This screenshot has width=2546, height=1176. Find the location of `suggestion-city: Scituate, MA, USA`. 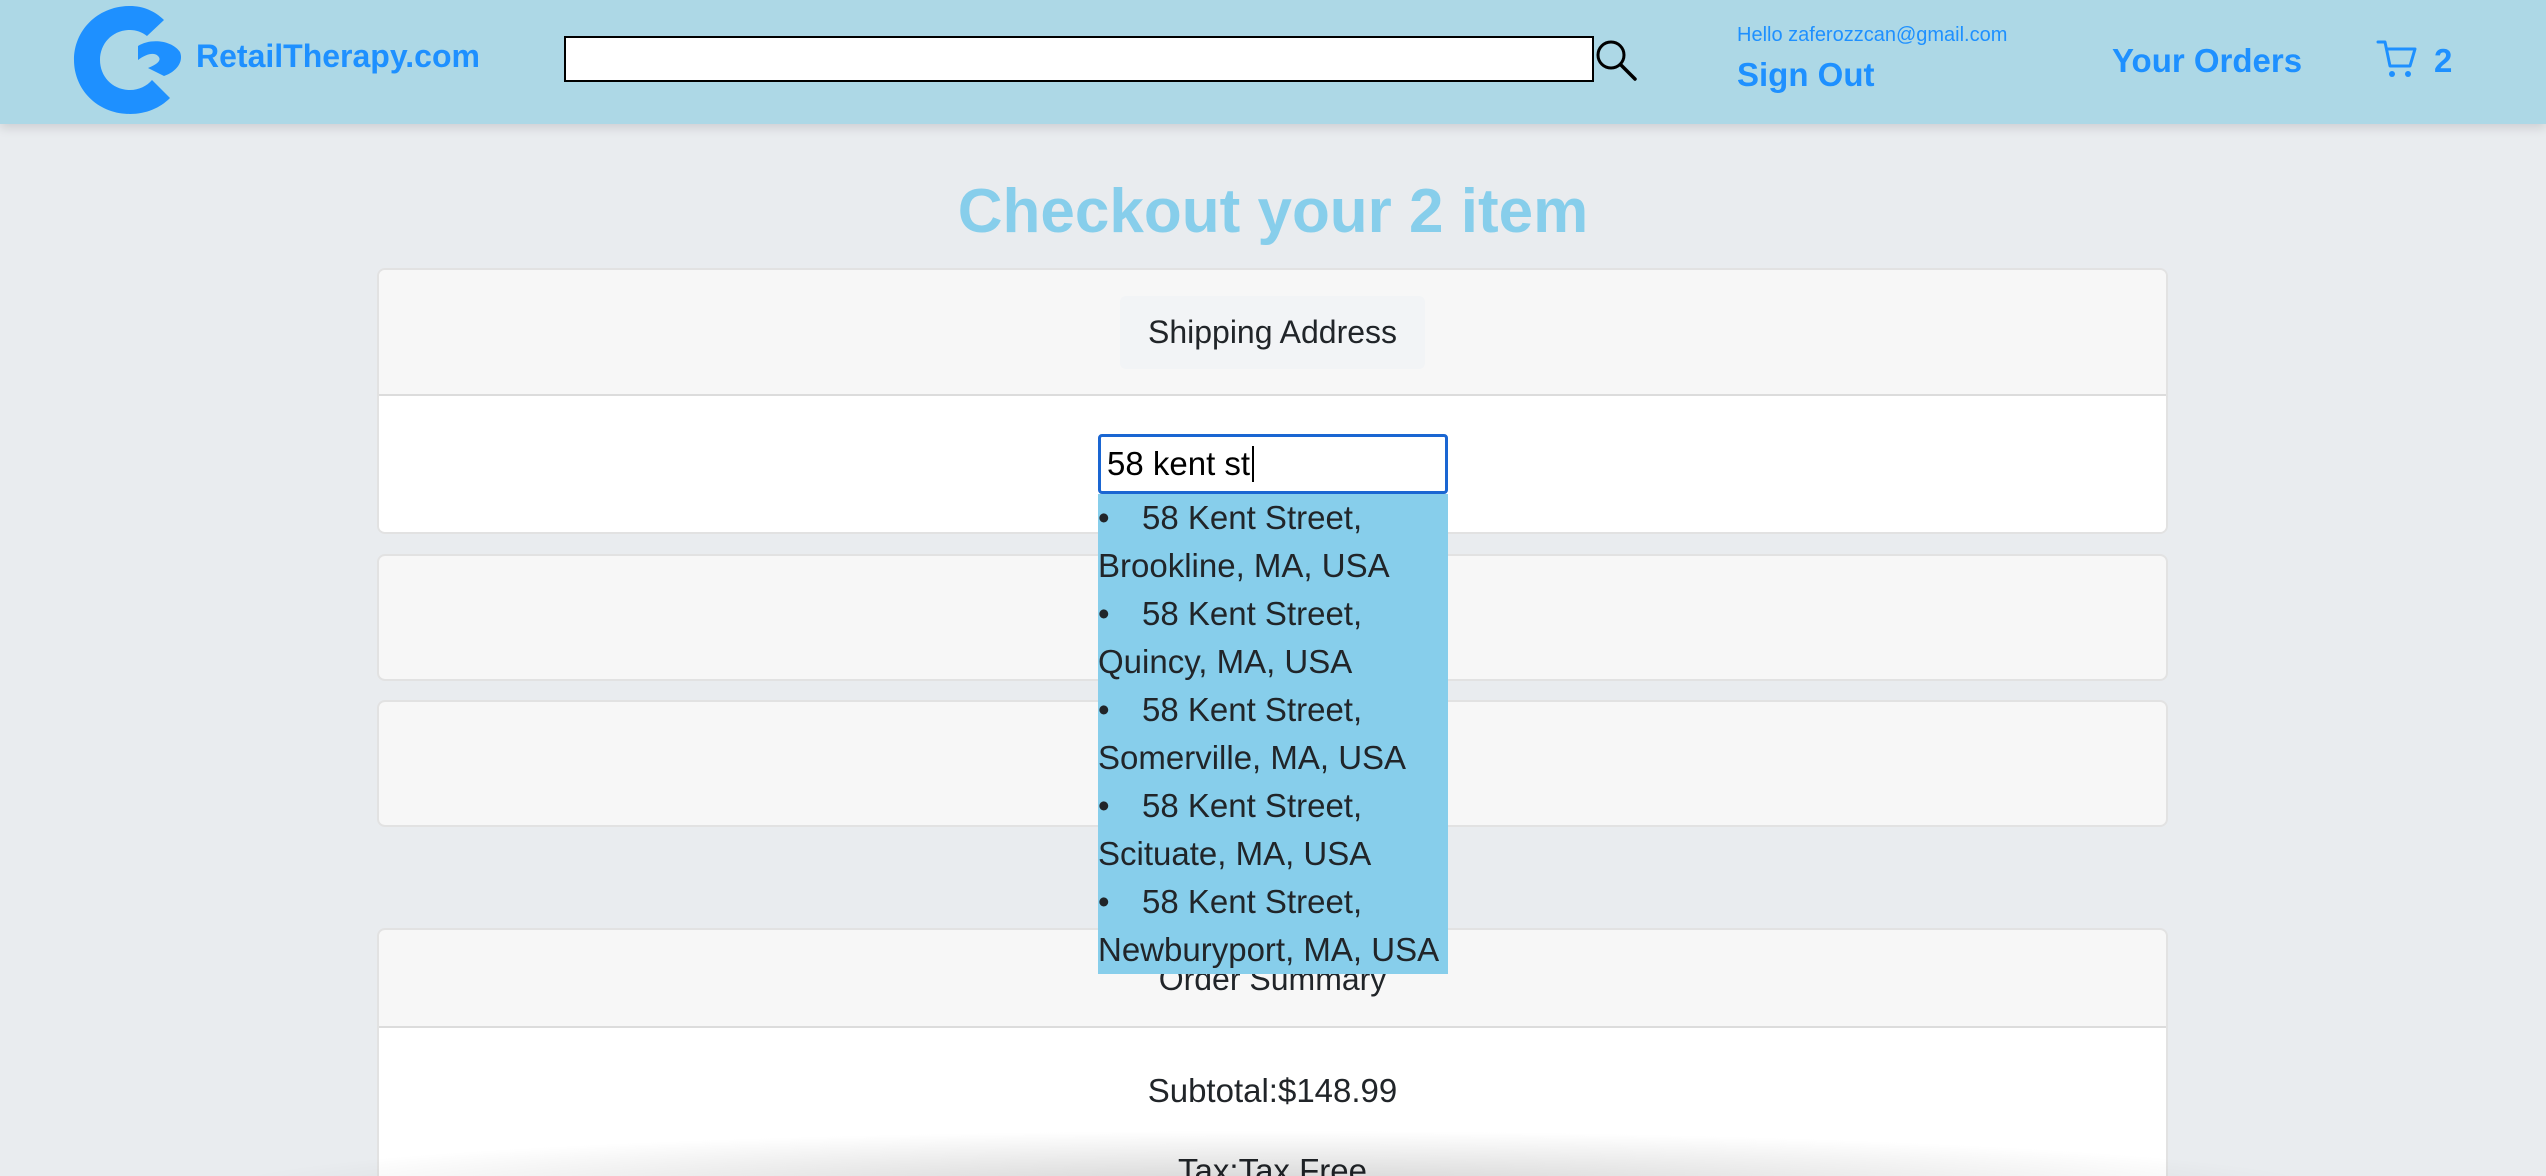

suggestion-city: Scituate, MA, USA is located at coordinates (1235, 853).